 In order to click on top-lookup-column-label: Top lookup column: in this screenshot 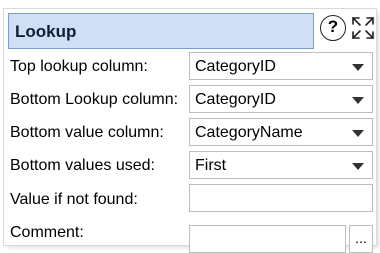, I will do `click(79, 66)`.